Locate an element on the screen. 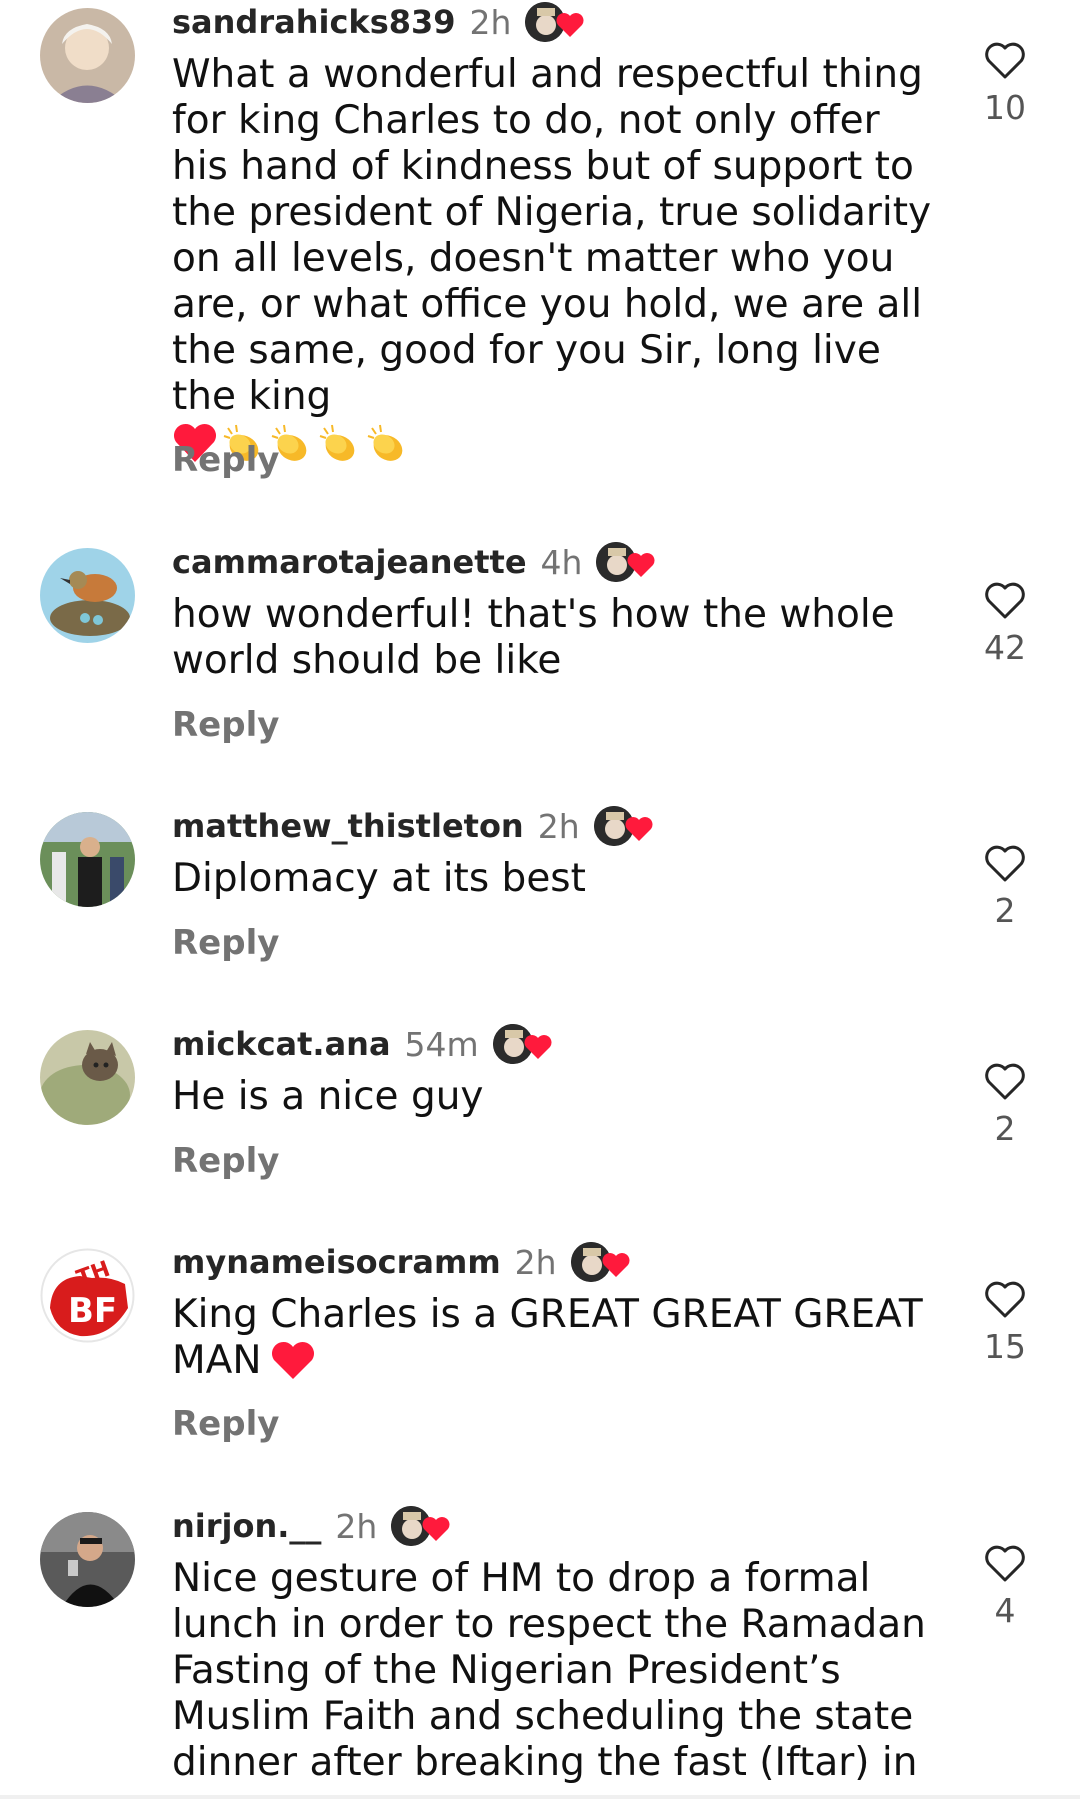  username: sandrahicks839 is located at coordinates (314, 22).